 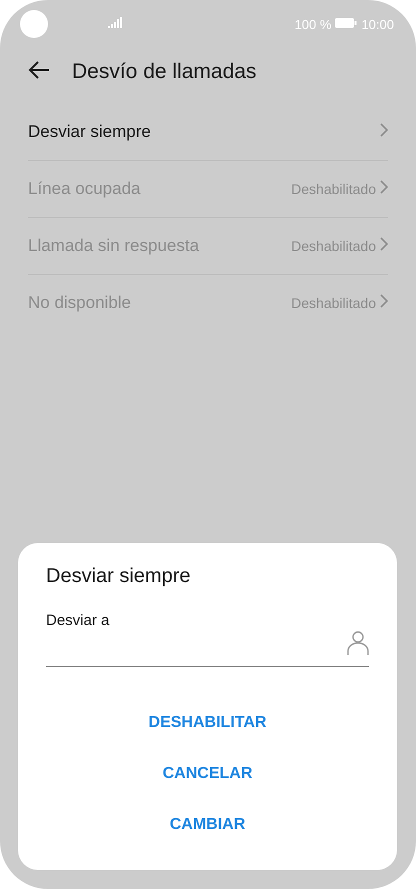 I want to click on contact-icon, so click(x=358, y=643).